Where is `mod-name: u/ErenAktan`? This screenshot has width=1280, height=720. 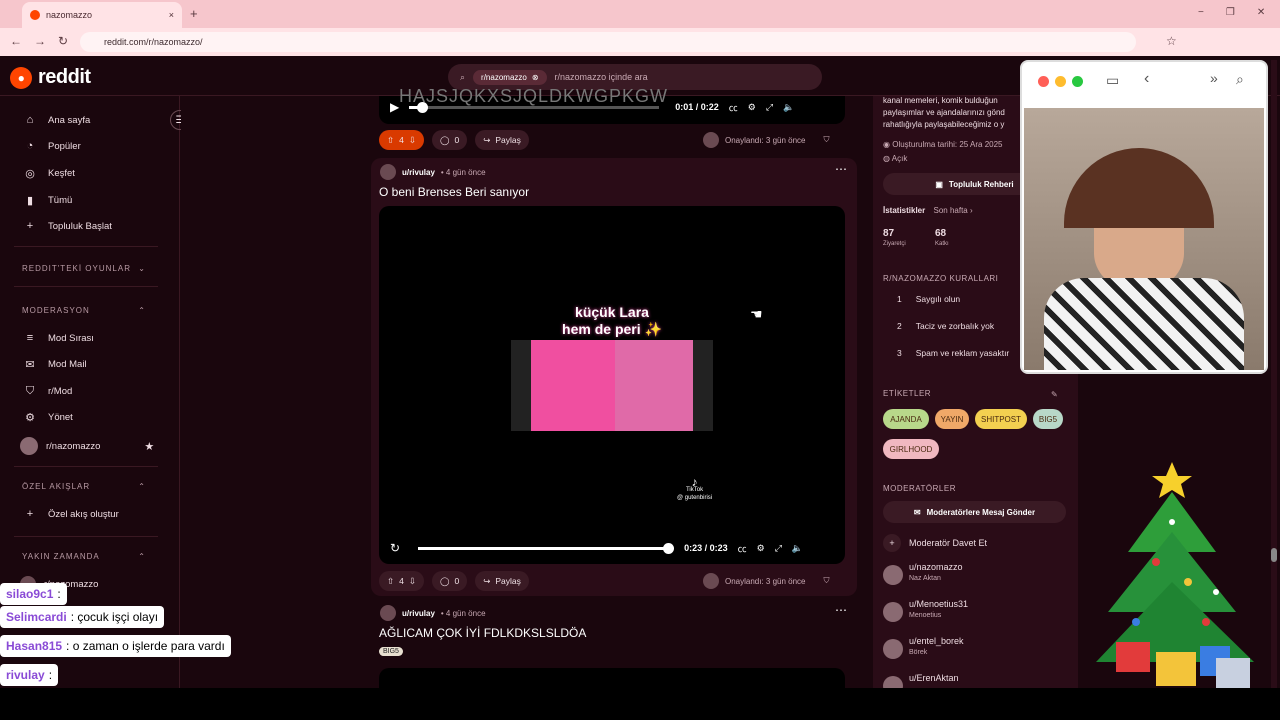
mod-name: u/ErenAktan is located at coordinates (934, 678).